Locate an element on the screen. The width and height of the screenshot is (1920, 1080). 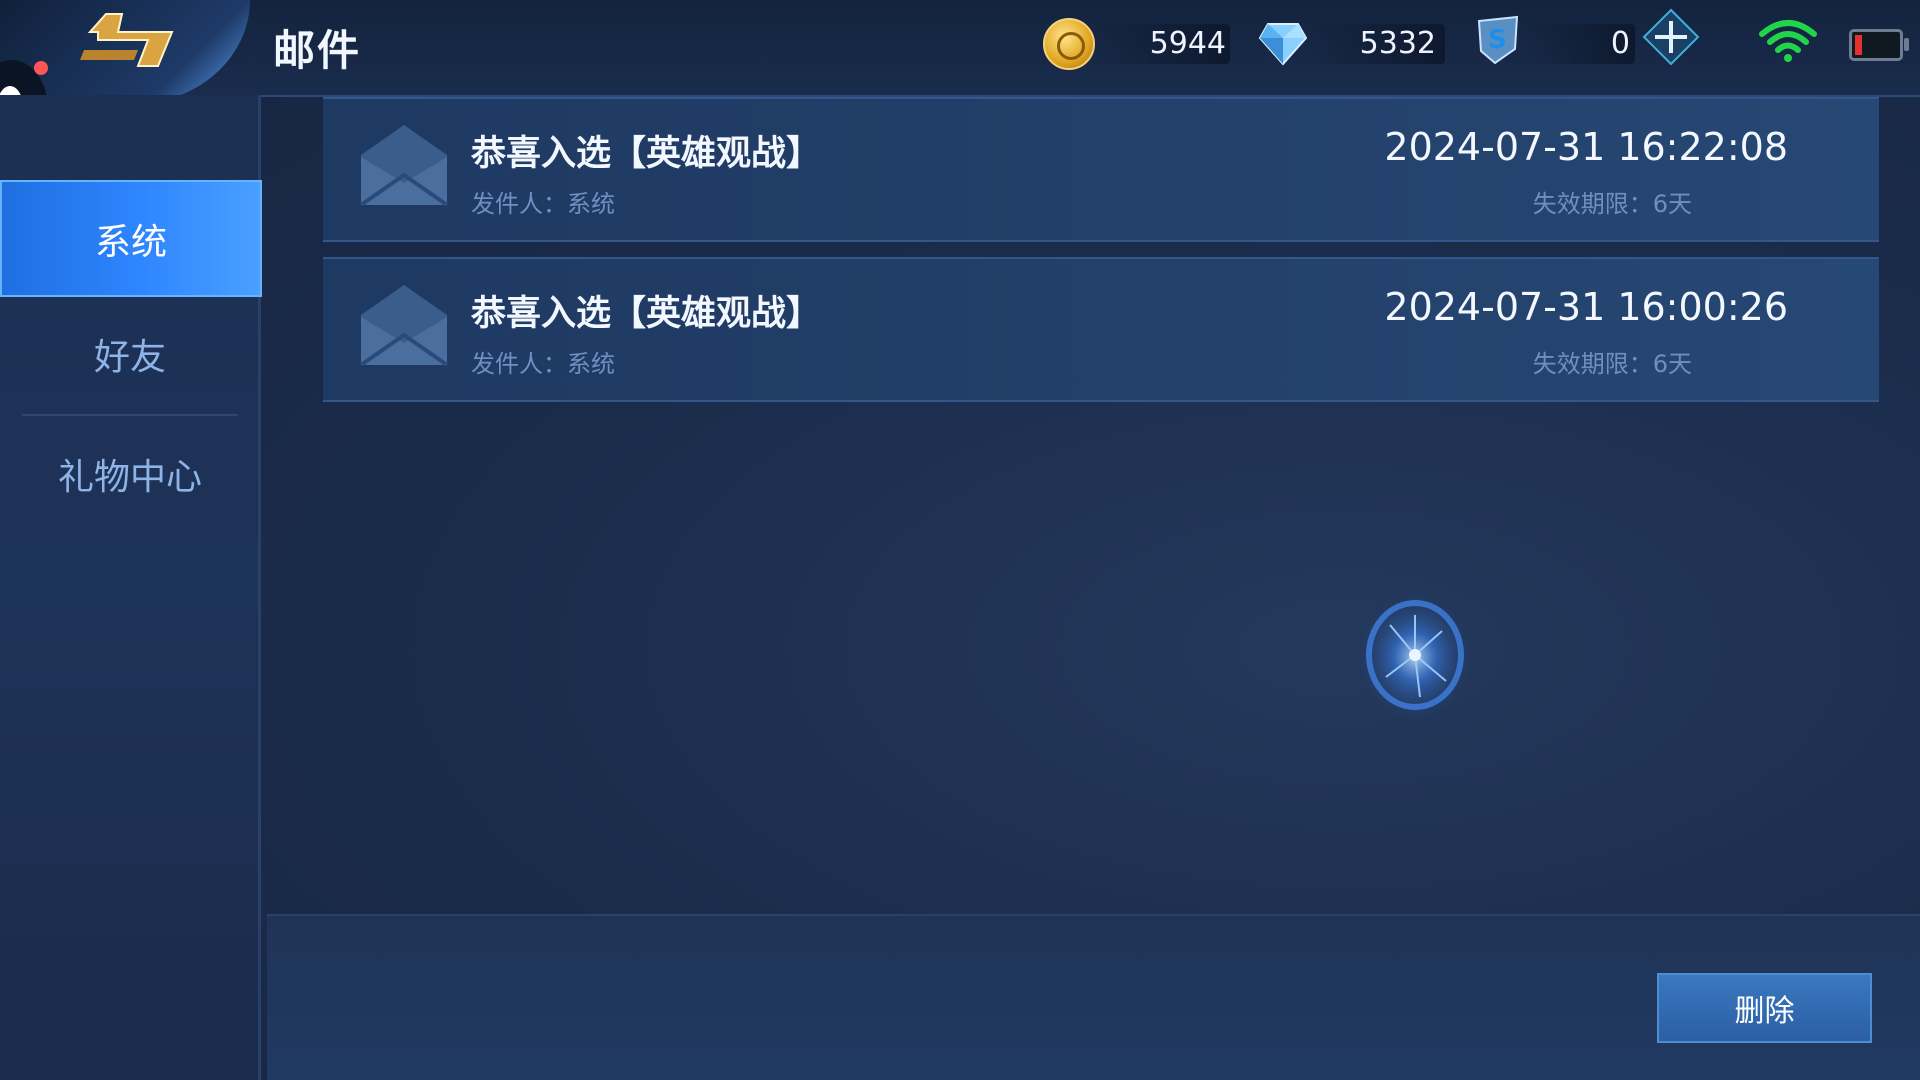
delete-button: 删除 is located at coordinates (1764, 1008).